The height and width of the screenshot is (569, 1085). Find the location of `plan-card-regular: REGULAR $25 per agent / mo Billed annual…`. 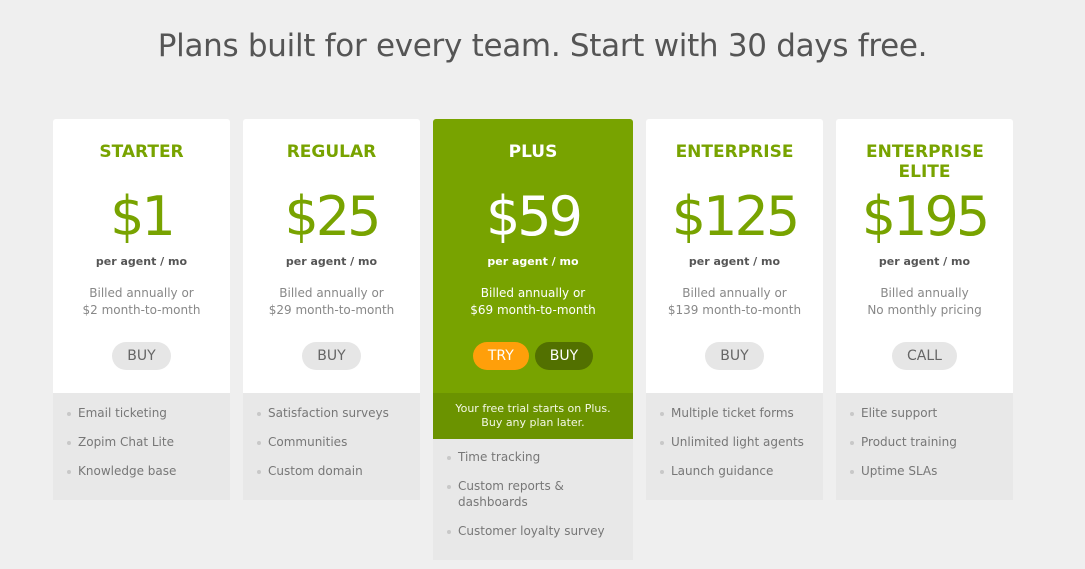

plan-card-regular: REGULAR $25 per agent / mo Billed annual… is located at coordinates (331, 309).